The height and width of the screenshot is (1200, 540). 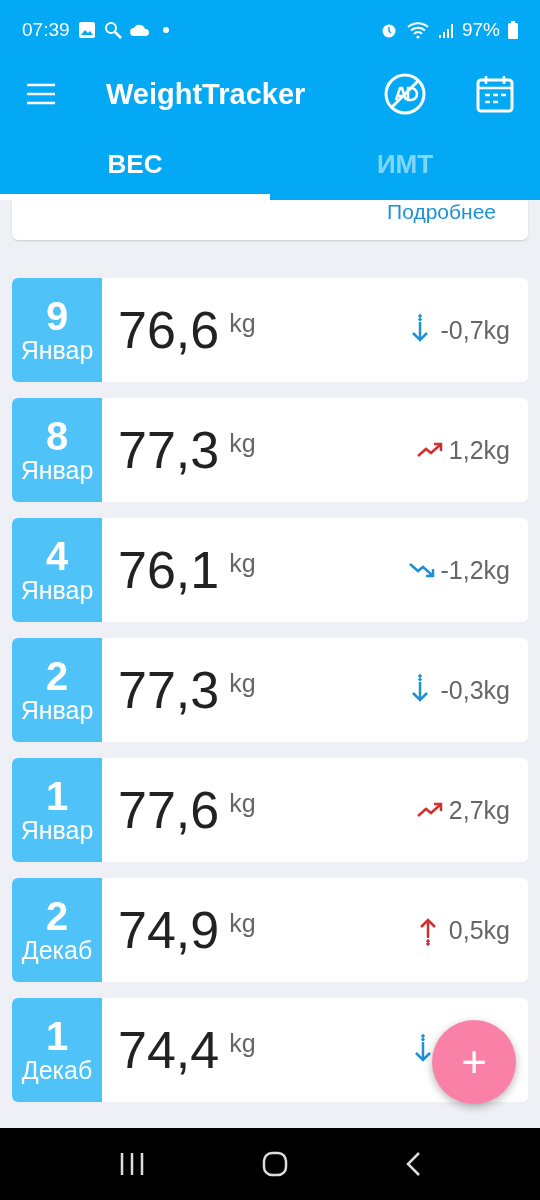 What do you see at coordinates (475, 690) in the screenshot?
I see `weight-change: -0,3kg` at bounding box center [475, 690].